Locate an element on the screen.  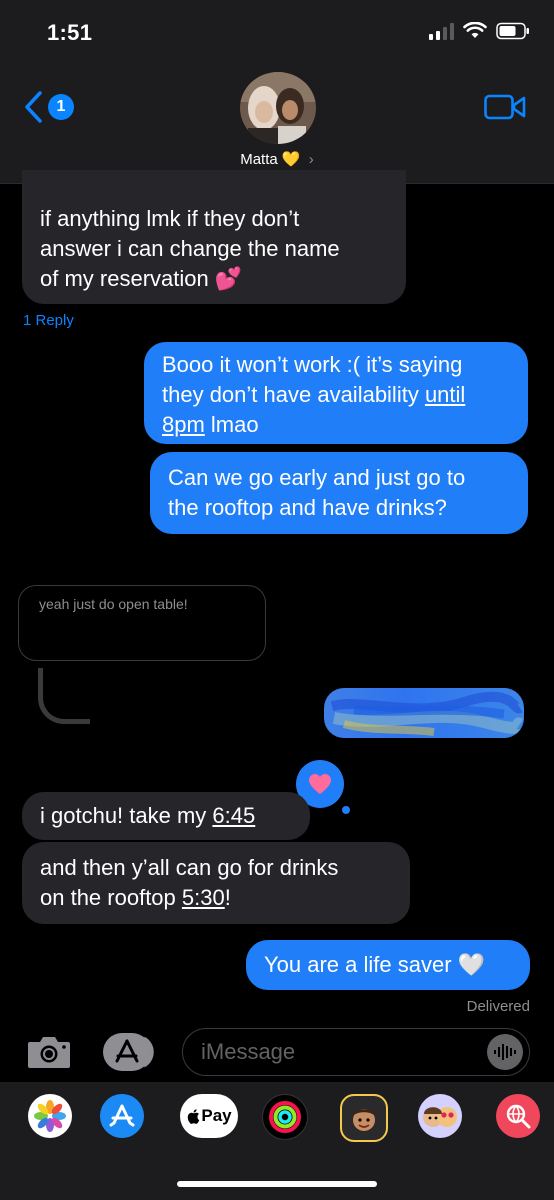
contact-emoji: 💛 is located at coordinates (291, 159).